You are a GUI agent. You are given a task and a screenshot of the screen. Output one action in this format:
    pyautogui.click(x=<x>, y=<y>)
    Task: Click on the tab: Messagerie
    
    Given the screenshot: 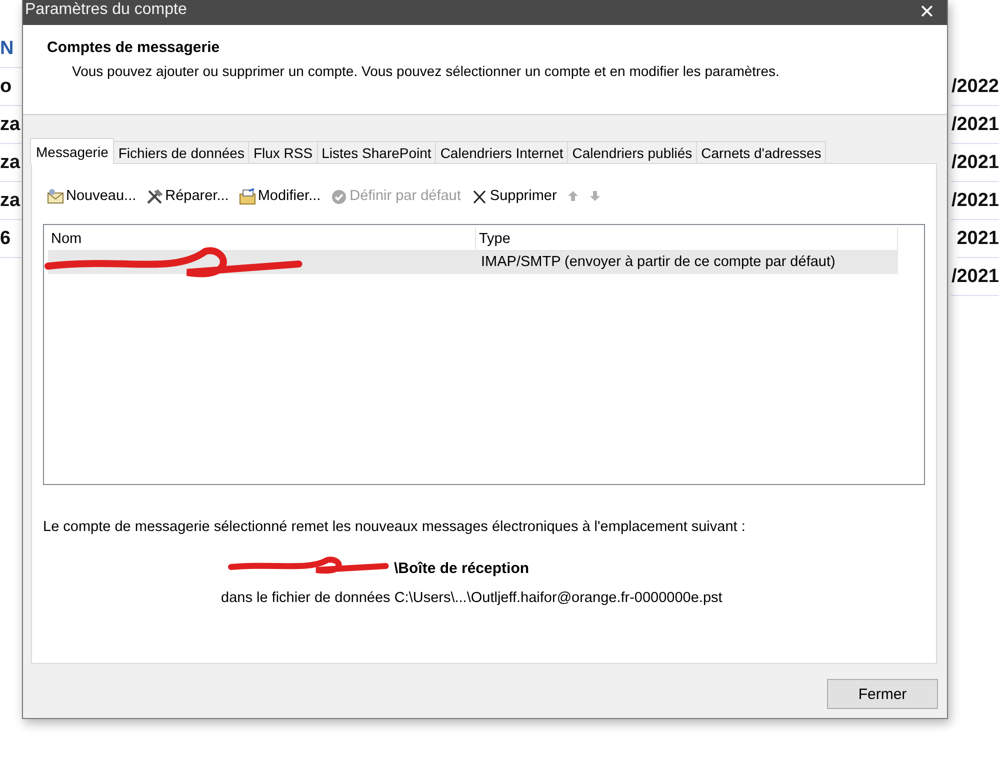 What is the action you would take?
    pyautogui.click(x=72, y=151)
    